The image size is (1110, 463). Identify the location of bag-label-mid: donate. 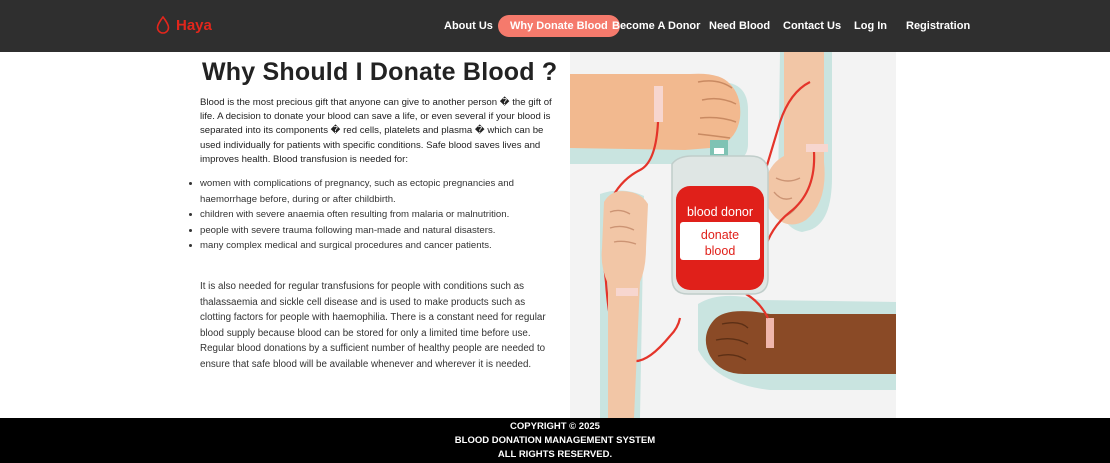
(720, 235).